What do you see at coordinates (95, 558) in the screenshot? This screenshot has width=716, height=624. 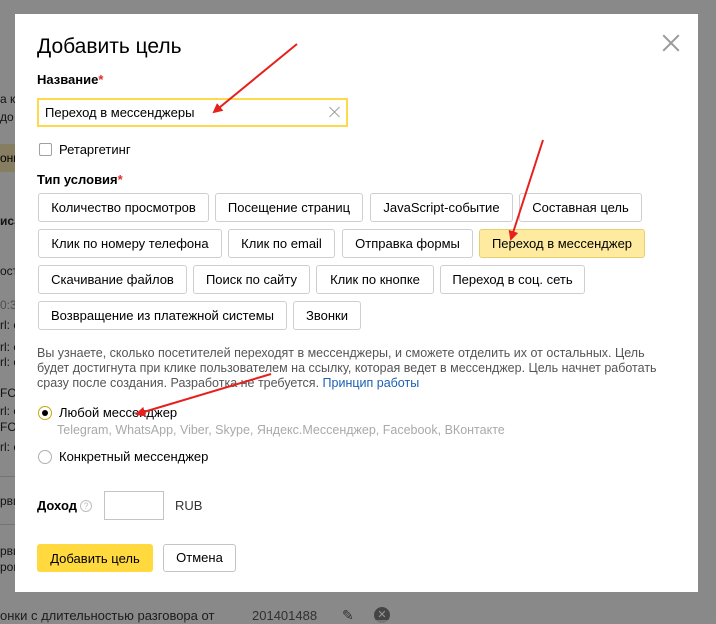 I see `add-goal-button: Добавить цель` at bounding box center [95, 558].